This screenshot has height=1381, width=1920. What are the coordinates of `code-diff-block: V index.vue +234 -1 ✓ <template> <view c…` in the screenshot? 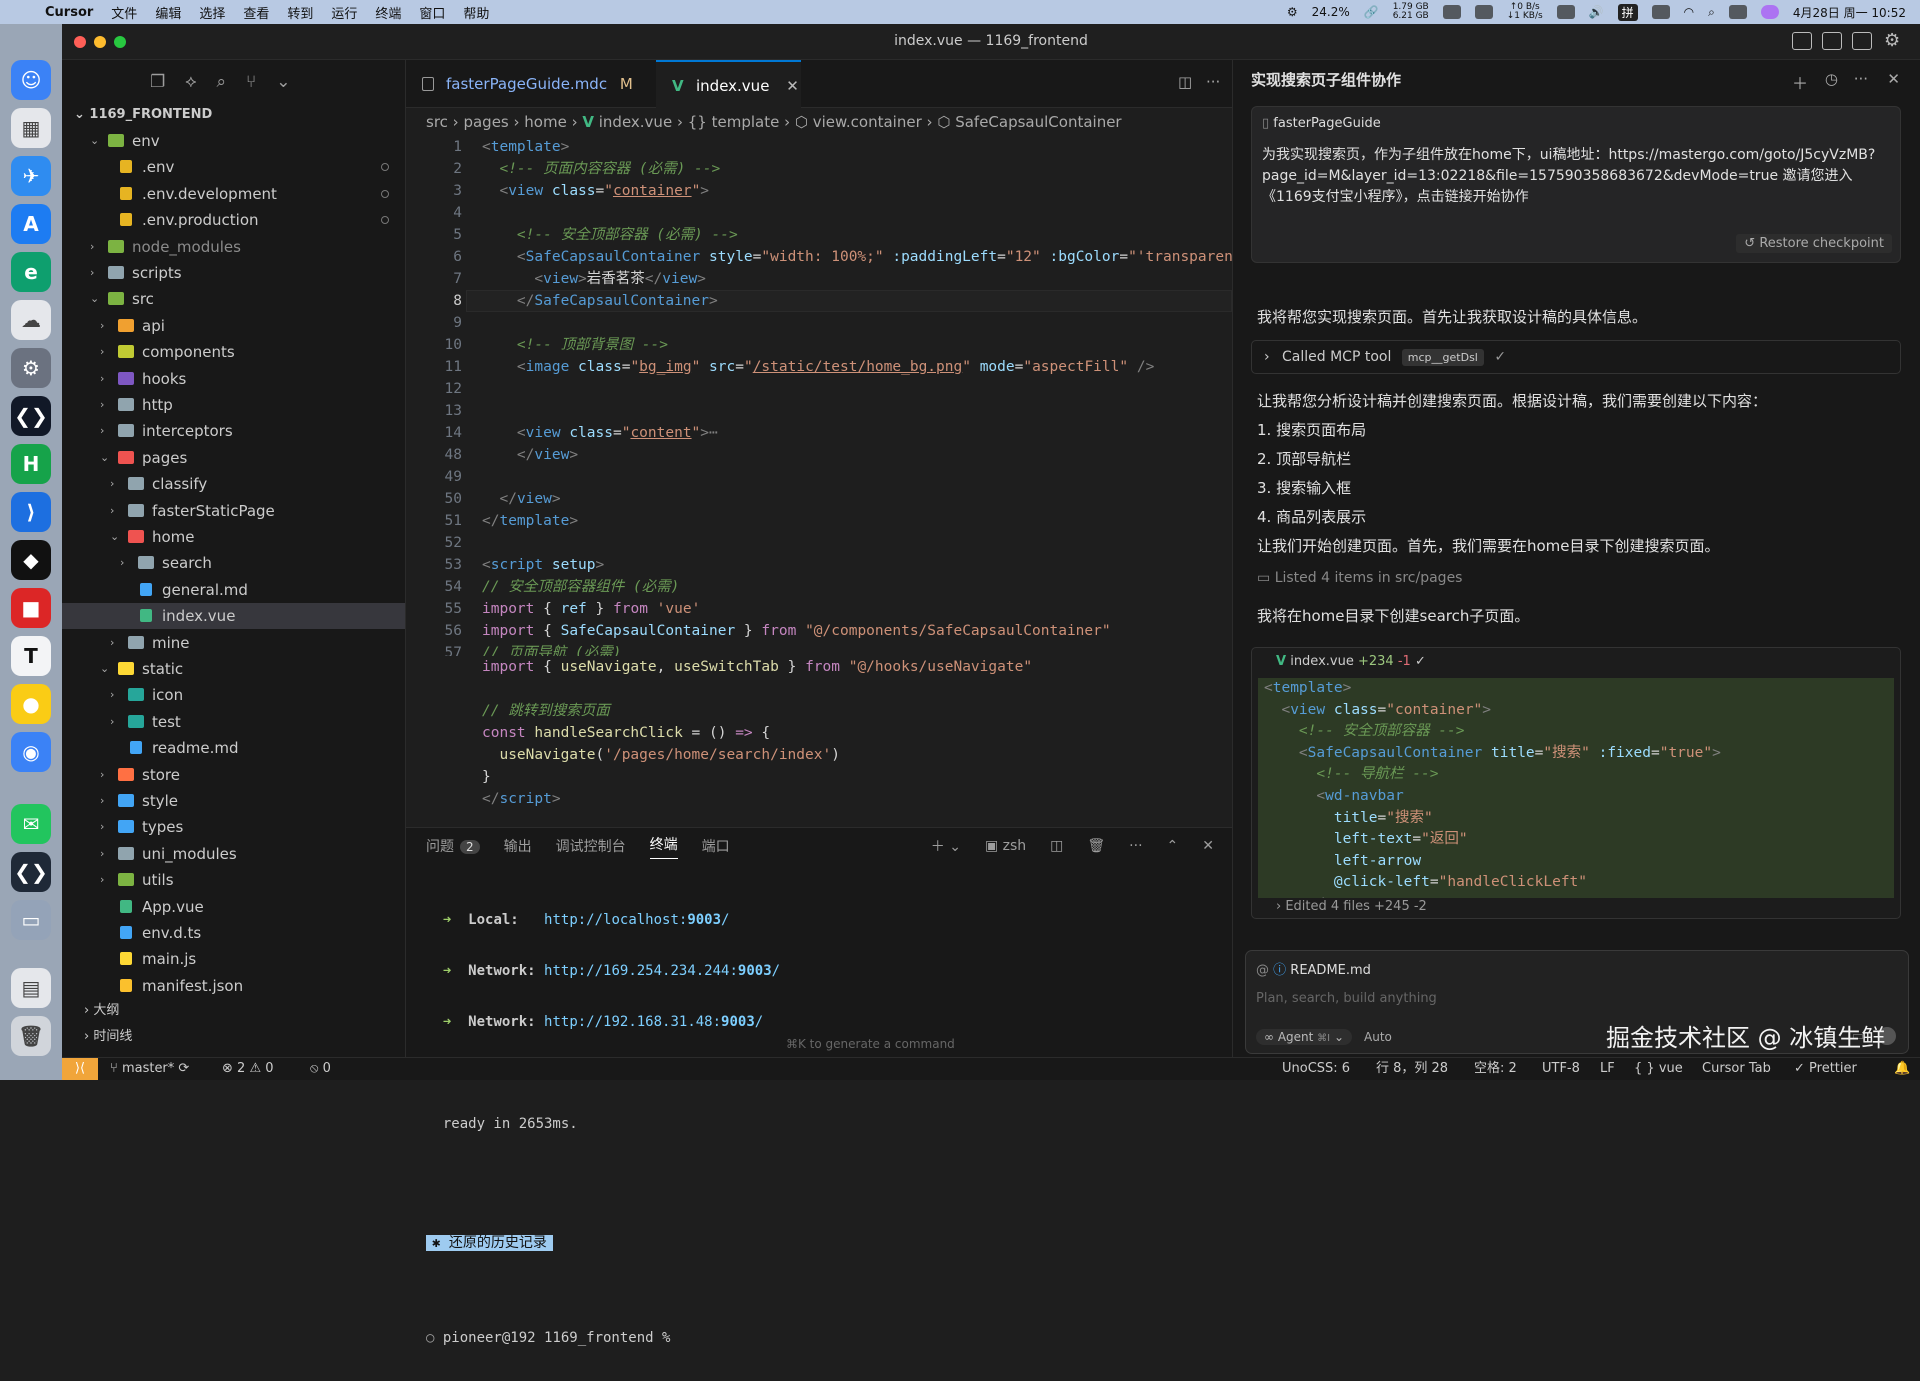 It's located at (1576, 783).